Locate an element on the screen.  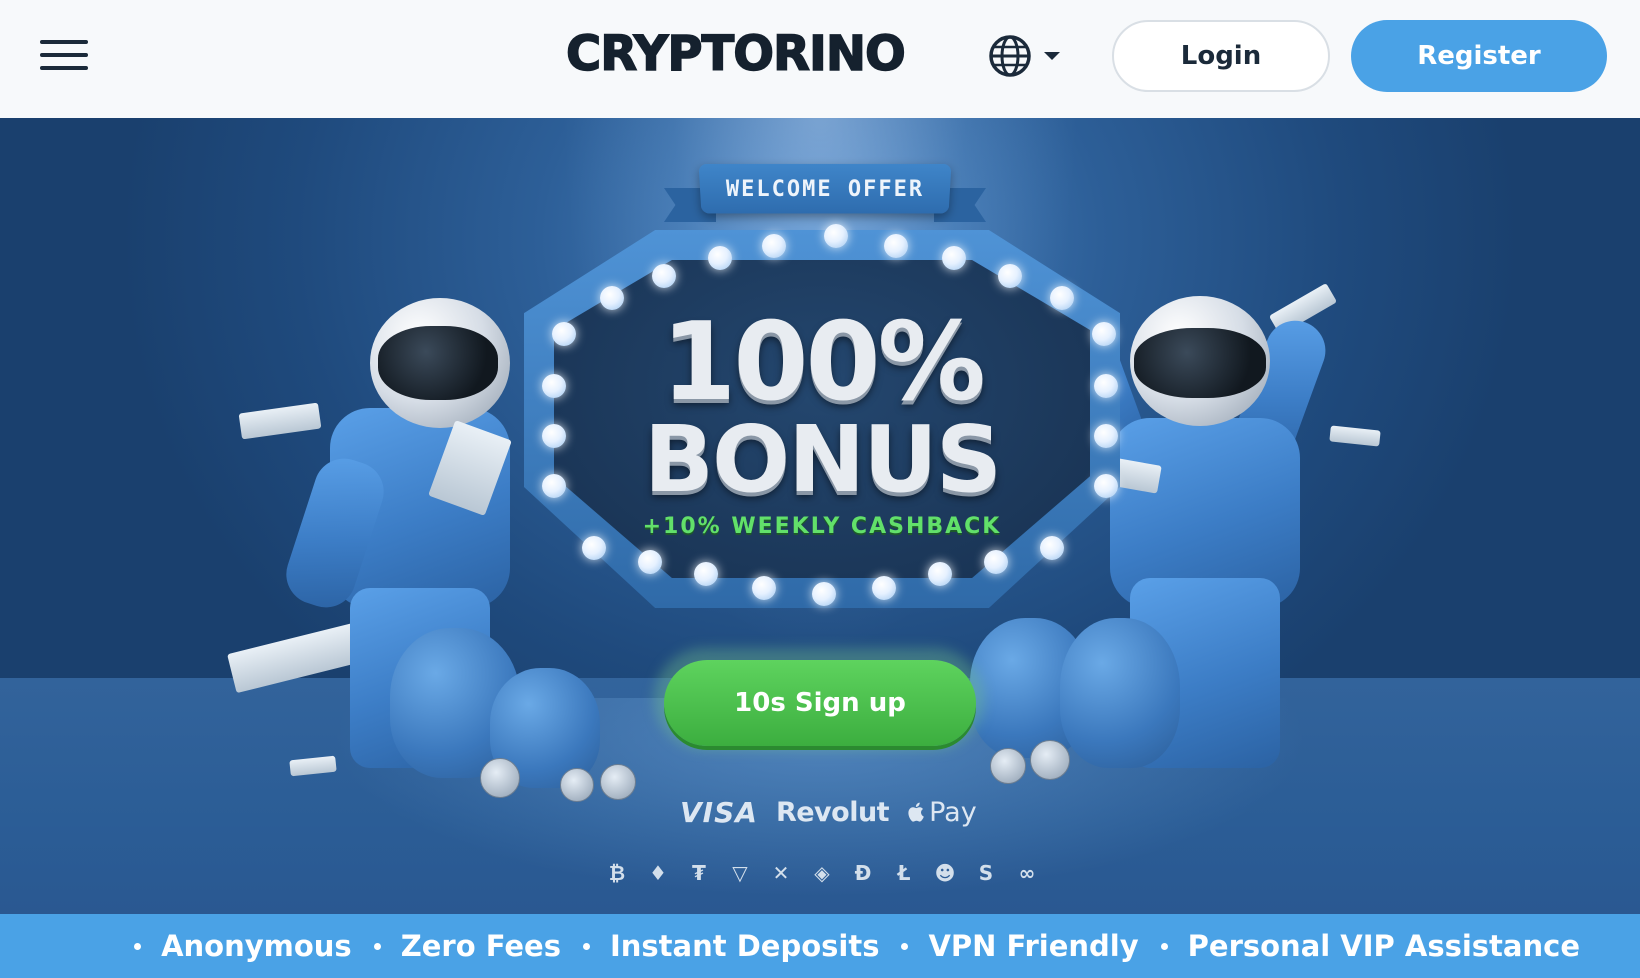
feature-label: Personal VIP Assistance is located at coordinates (1383, 946).